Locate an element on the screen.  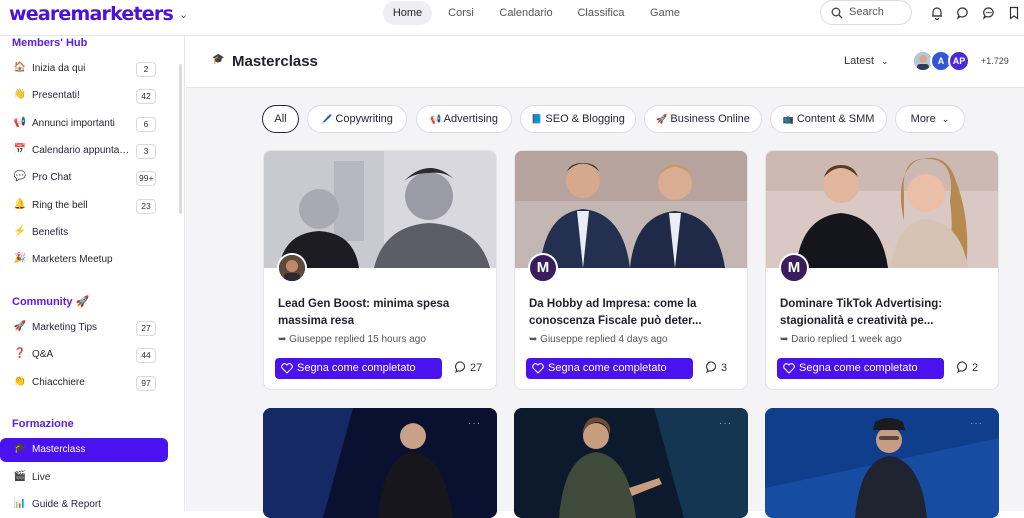
comments-value: 3 is located at coordinates (724, 368).